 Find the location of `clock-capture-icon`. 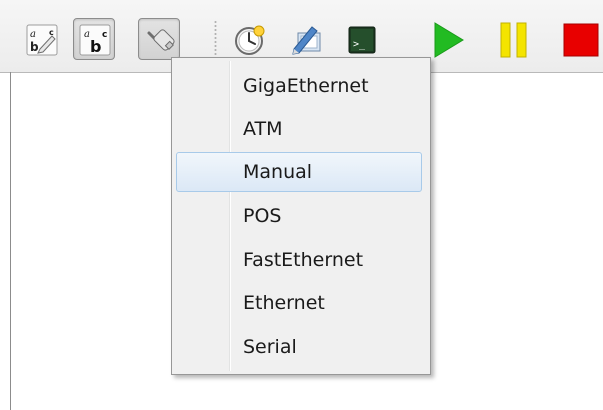

clock-capture-icon is located at coordinates (250, 40).